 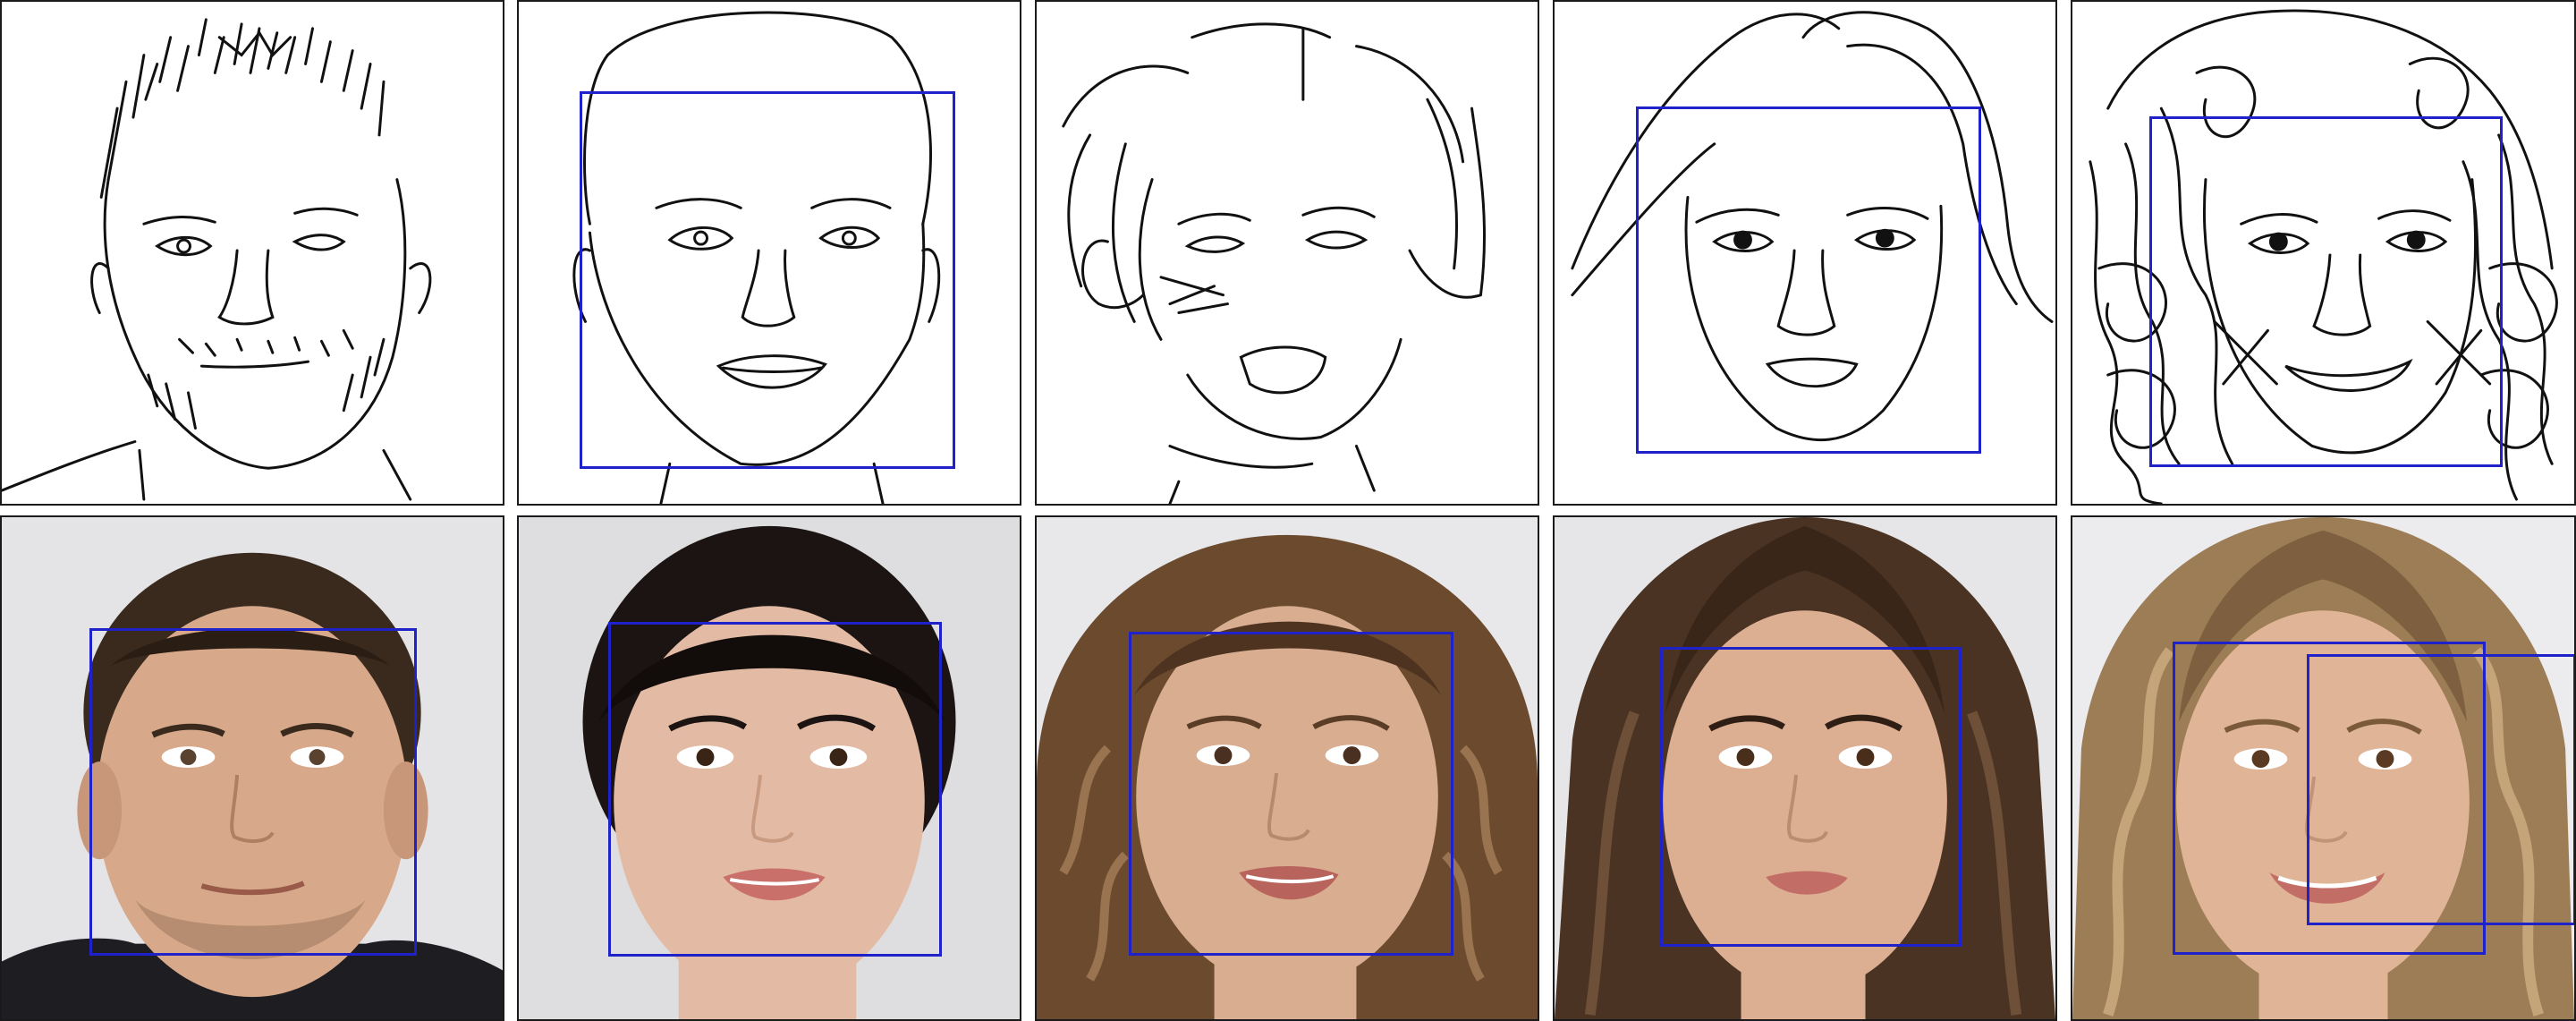 I want to click on sketch-woman-curly-drawing, so click(x=1274, y=263).